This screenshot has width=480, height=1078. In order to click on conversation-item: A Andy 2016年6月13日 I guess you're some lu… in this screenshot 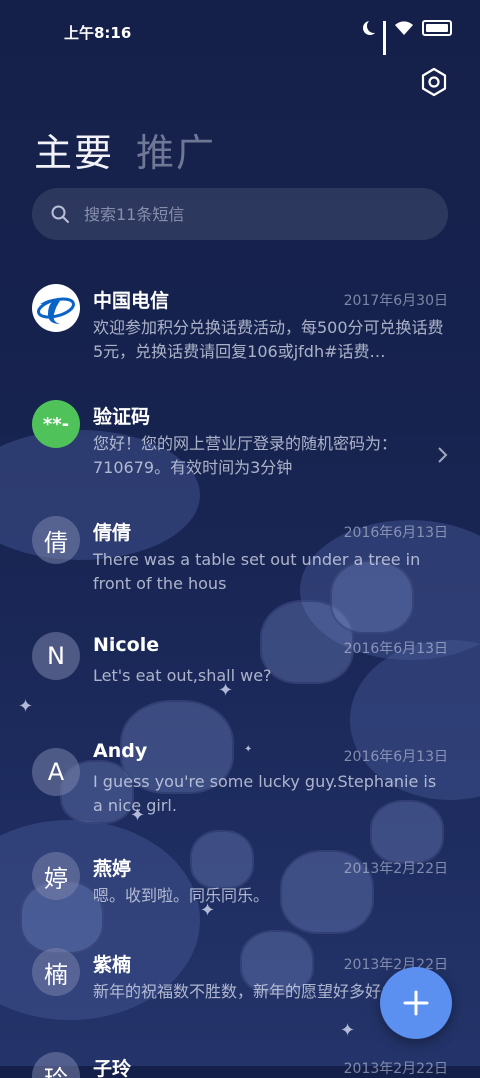, I will do `click(240, 786)`.